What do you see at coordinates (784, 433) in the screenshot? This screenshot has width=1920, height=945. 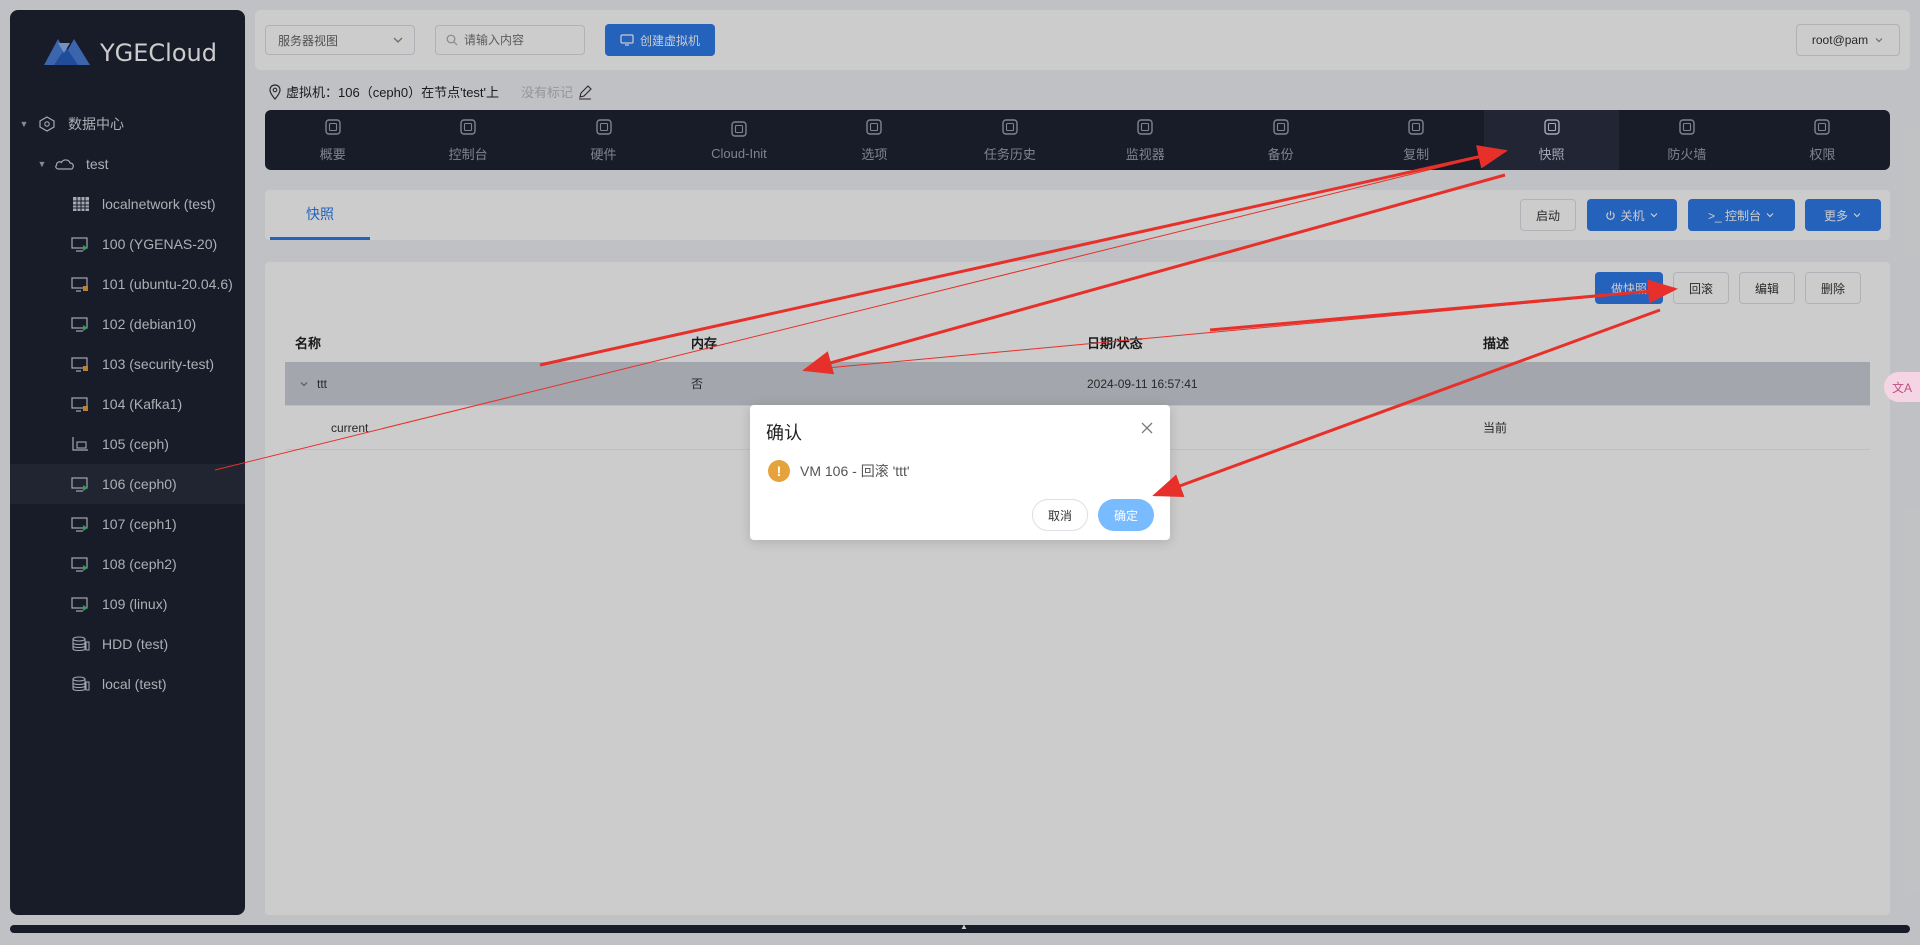 I see `dialog-title: 确认` at bounding box center [784, 433].